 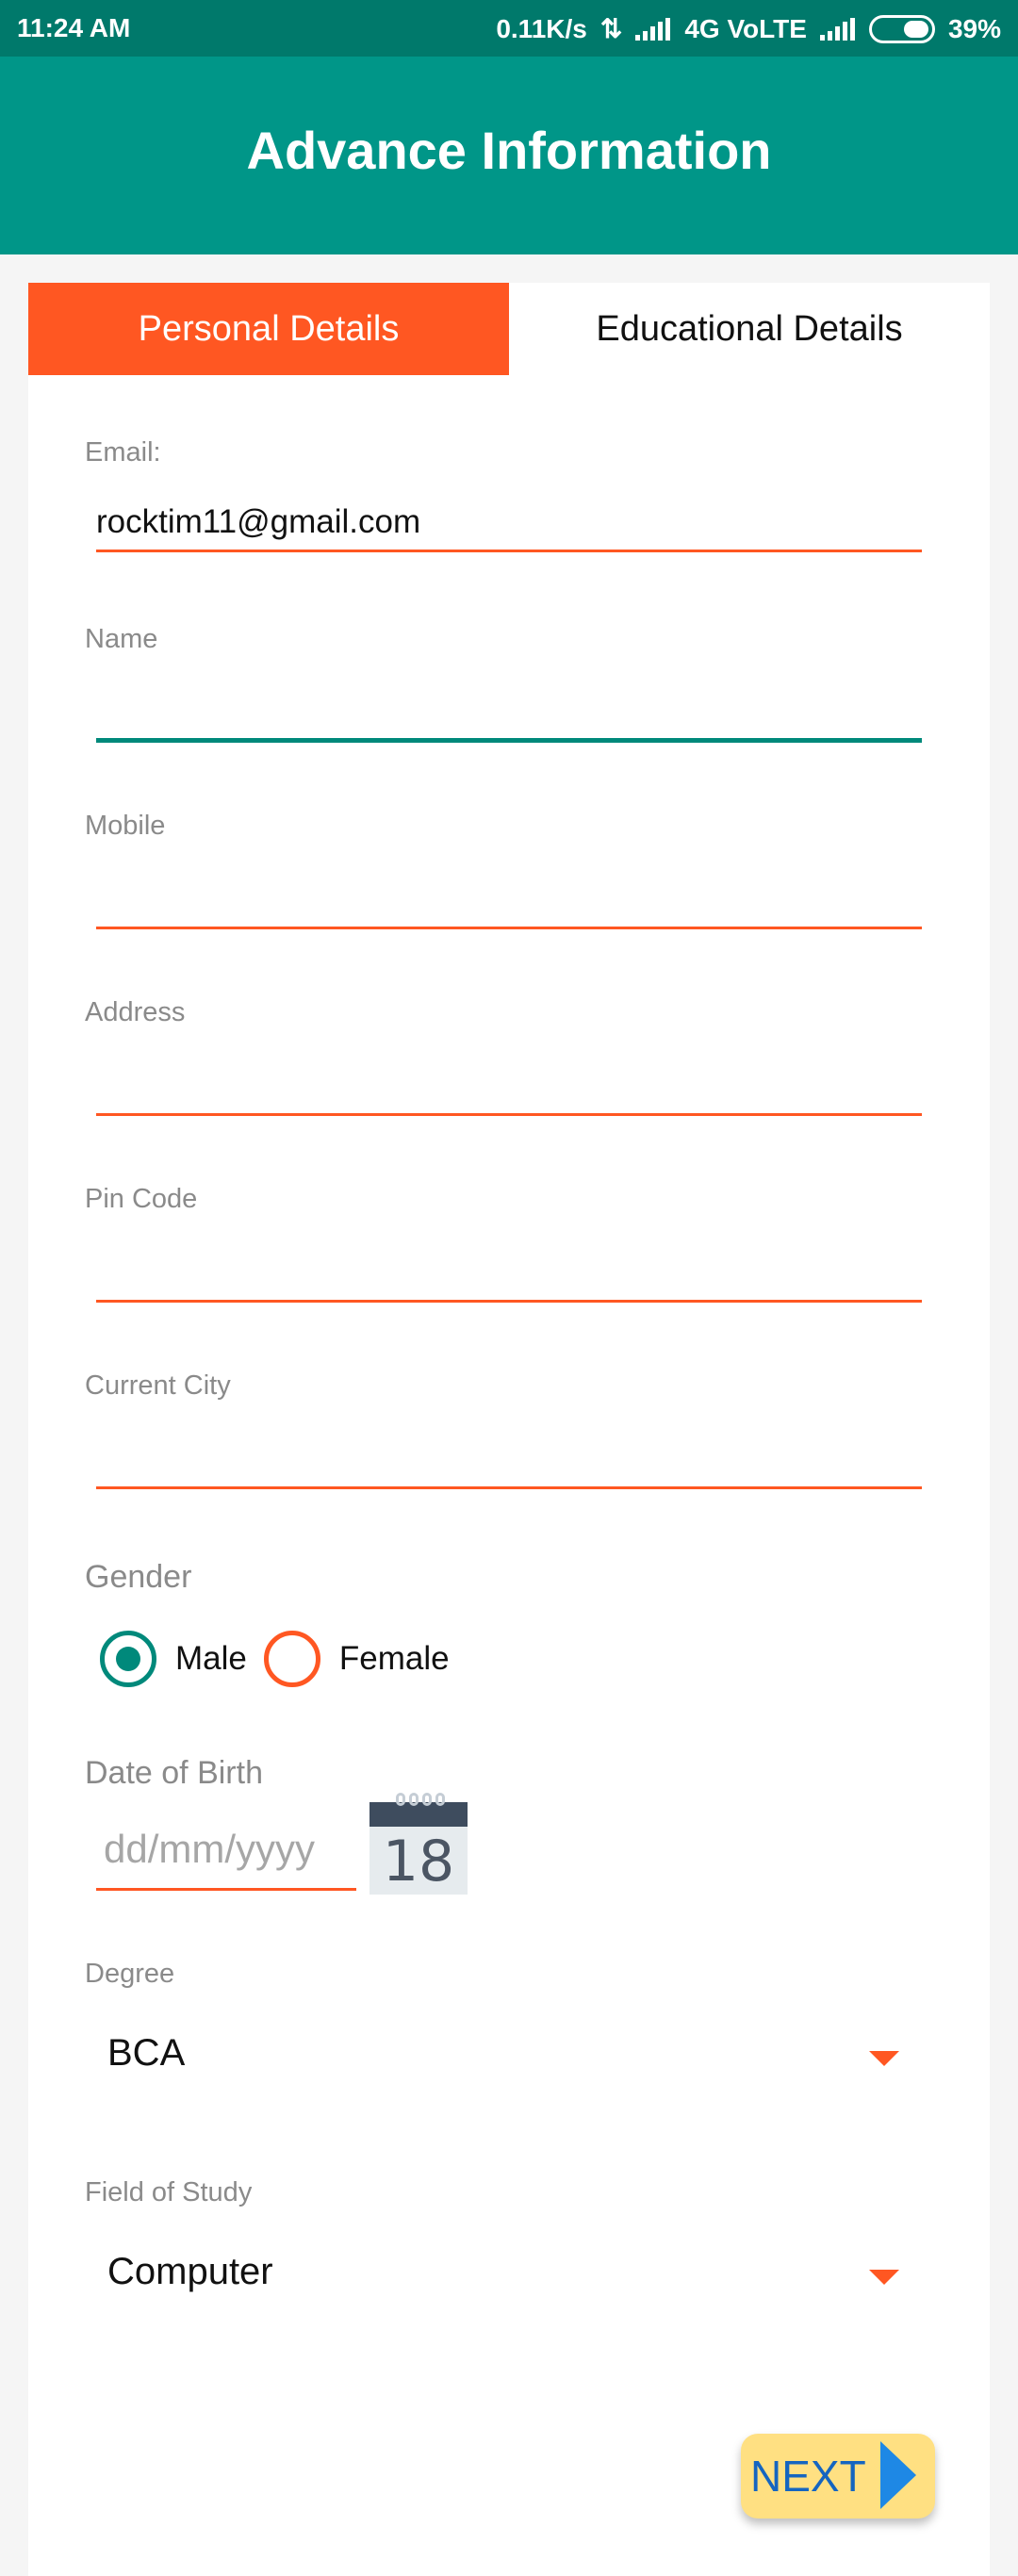 I want to click on pin-code-underline, so click(x=509, y=1301).